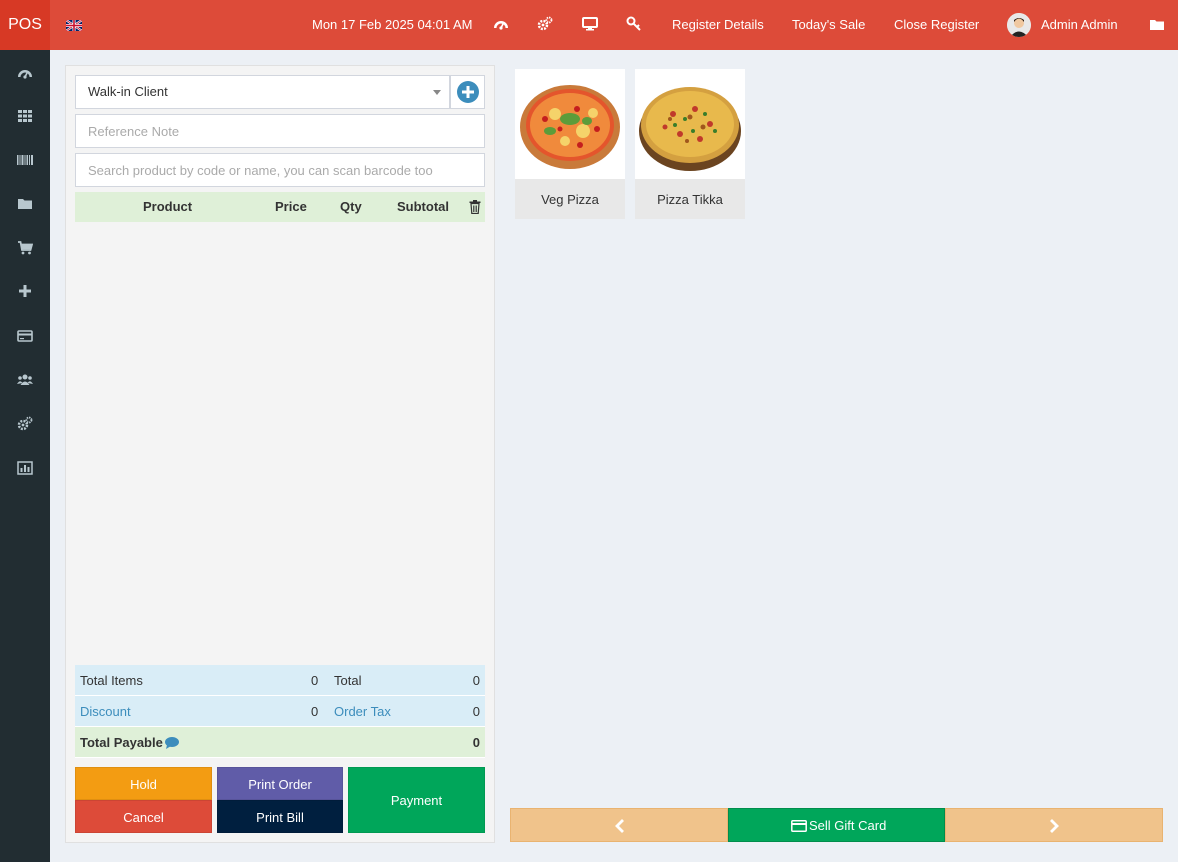 The width and height of the screenshot is (1178, 862). What do you see at coordinates (476, 742) in the screenshot?
I see `total-payable-value: 0` at bounding box center [476, 742].